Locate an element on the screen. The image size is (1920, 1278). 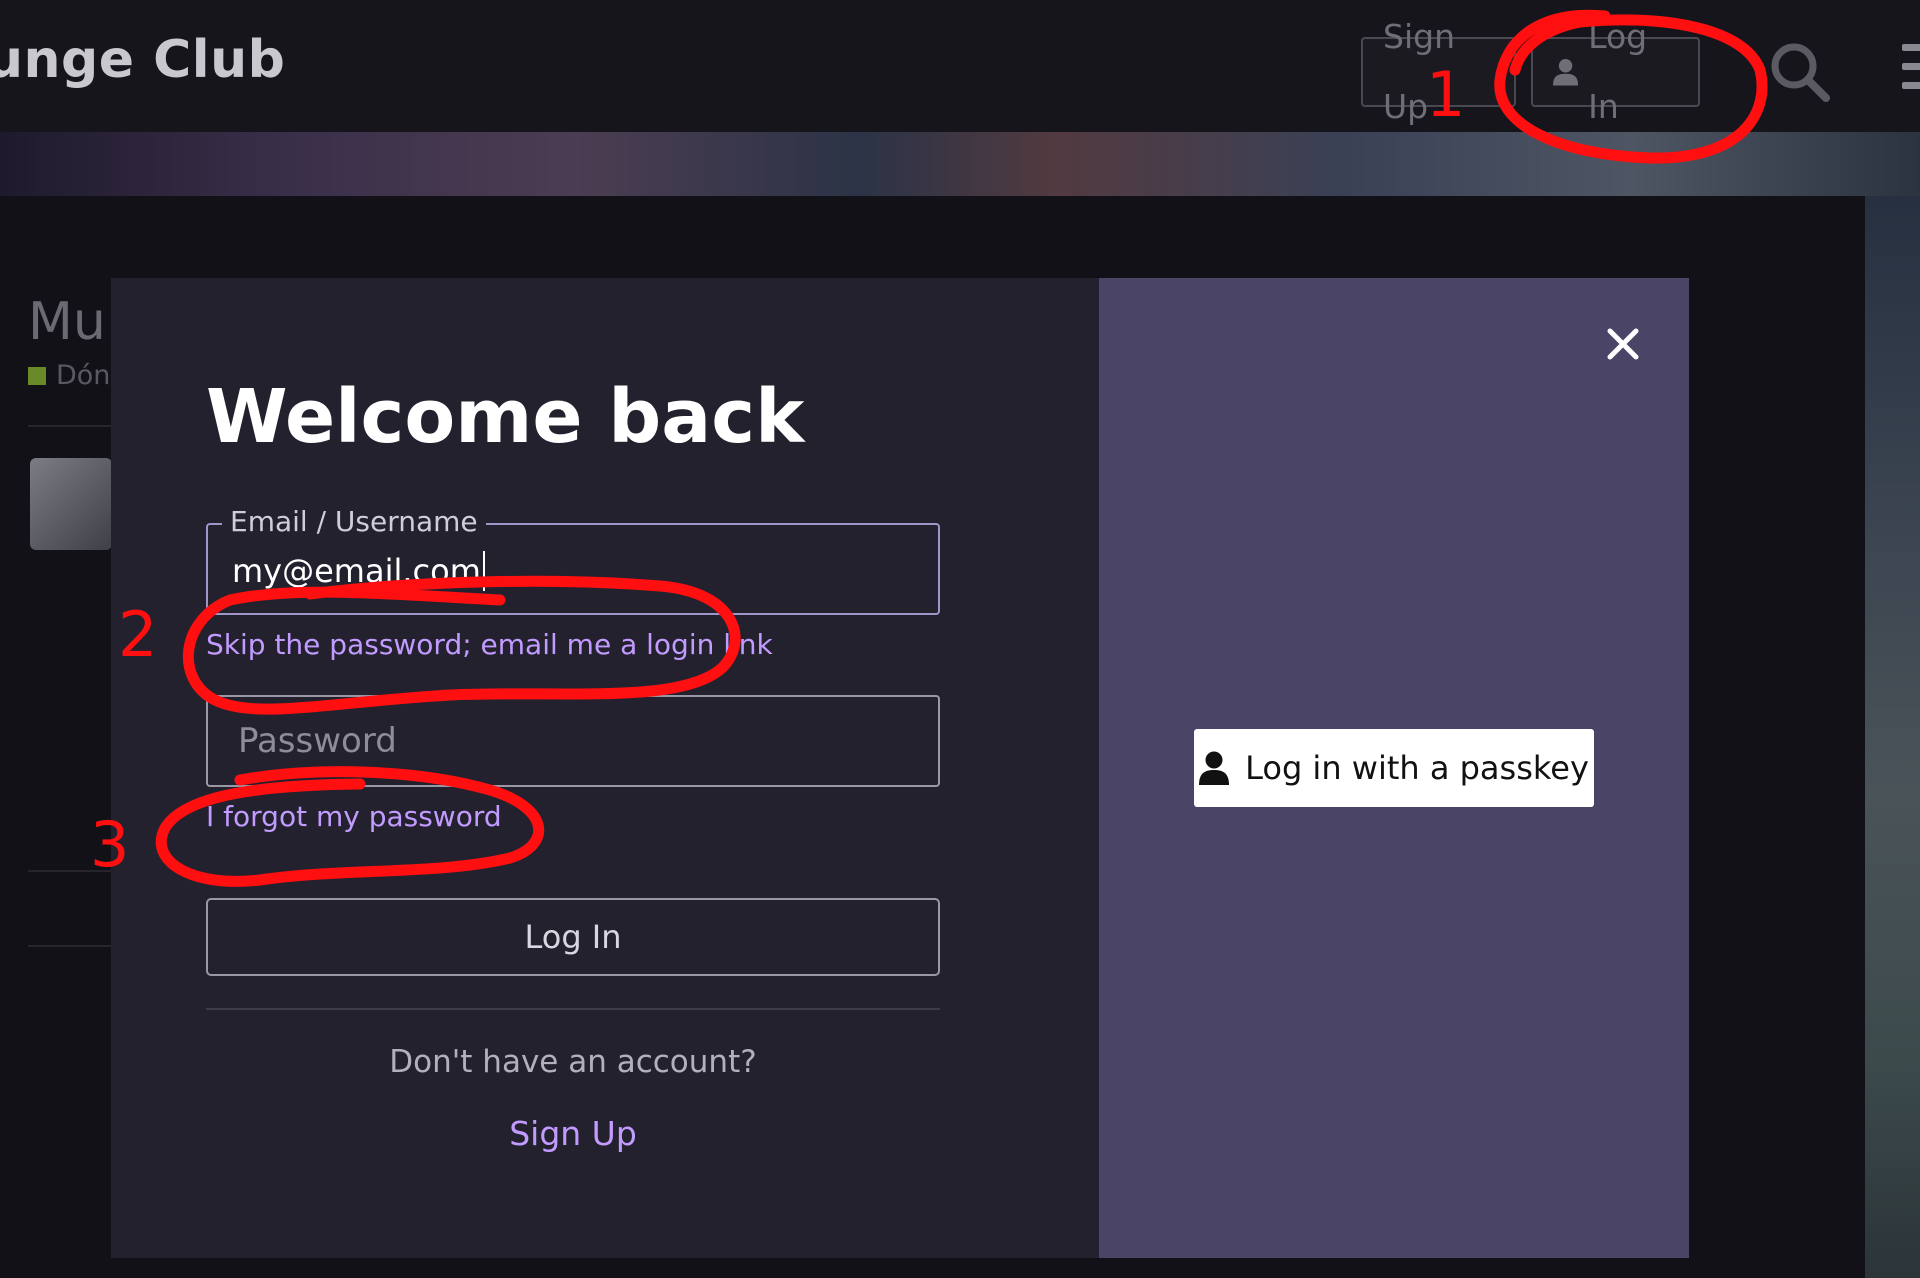
passkey-login-button: Log in with a passkey is located at coordinates (1394, 768).